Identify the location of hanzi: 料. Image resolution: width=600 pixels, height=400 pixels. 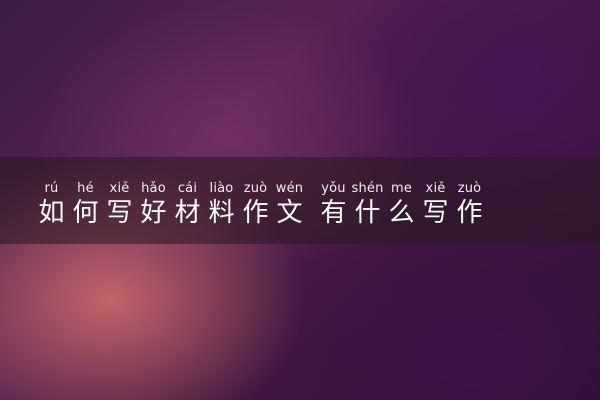
(221, 213).